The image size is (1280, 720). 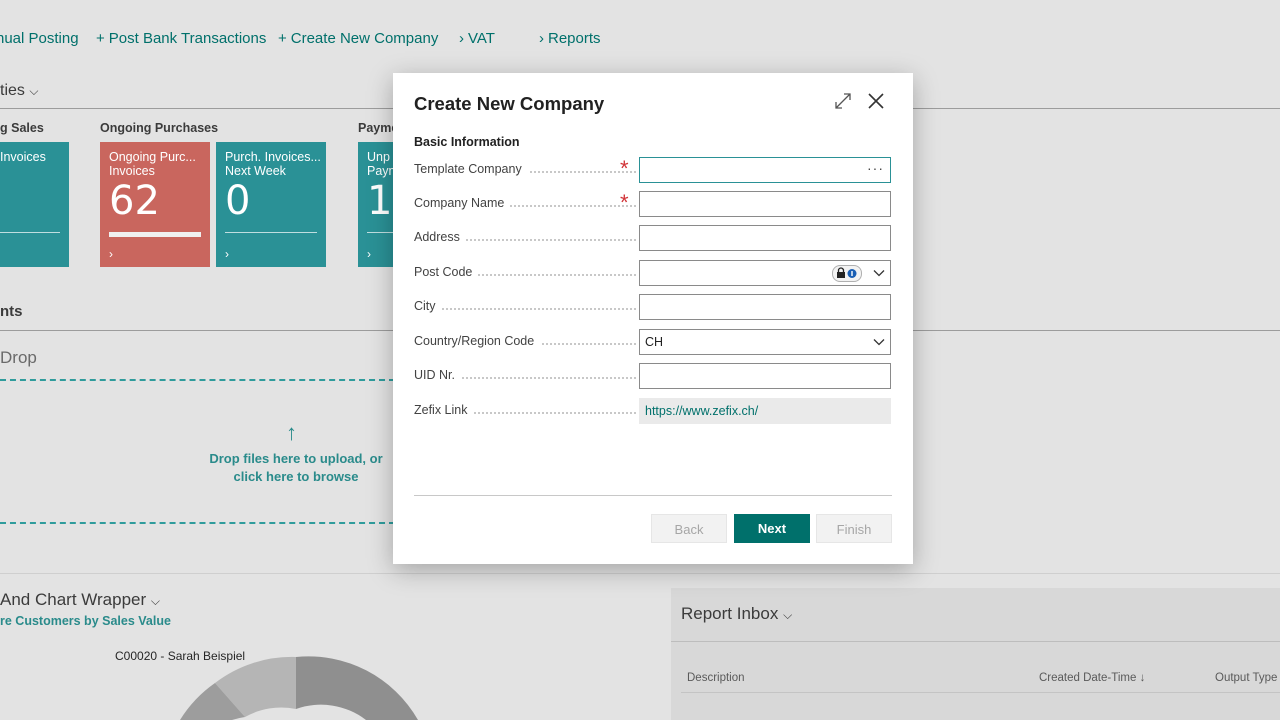 What do you see at coordinates (765, 411) in the screenshot?
I see `zefix-link-field: https://www.zefix.ch/` at bounding box center [765, 411].